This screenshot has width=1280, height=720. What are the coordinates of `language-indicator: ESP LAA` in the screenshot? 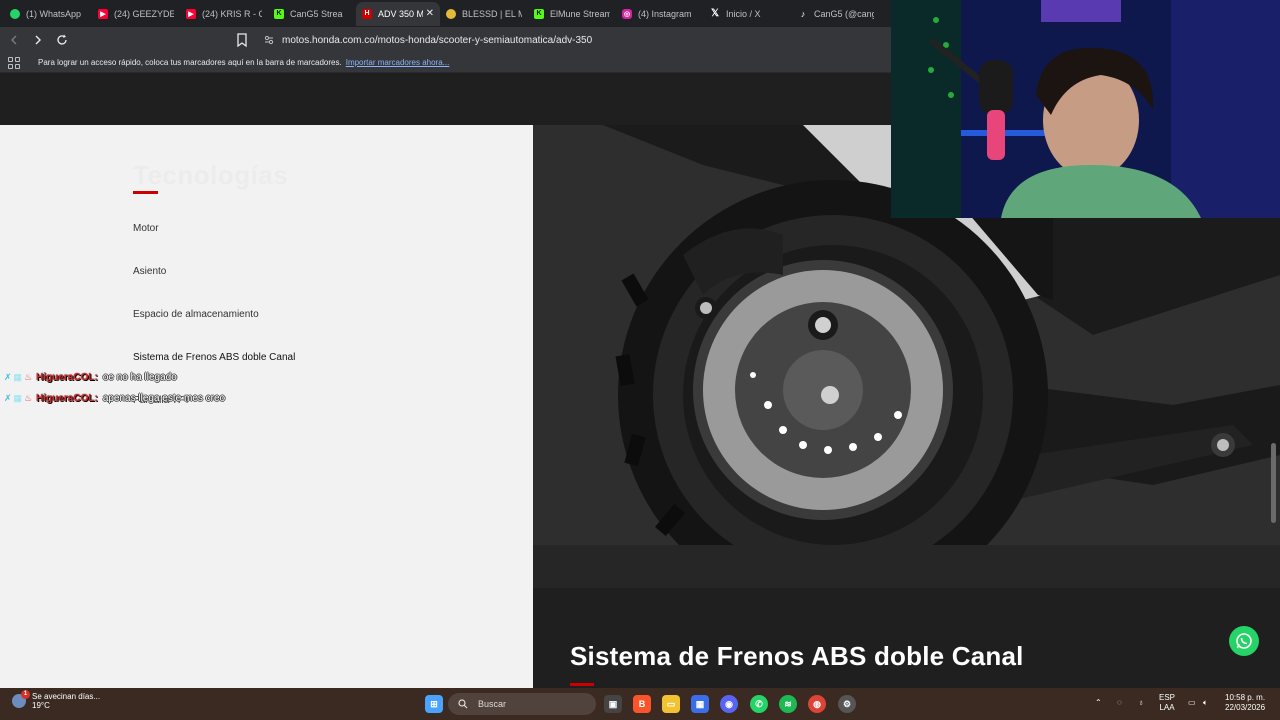 It's located at (1167, 703).